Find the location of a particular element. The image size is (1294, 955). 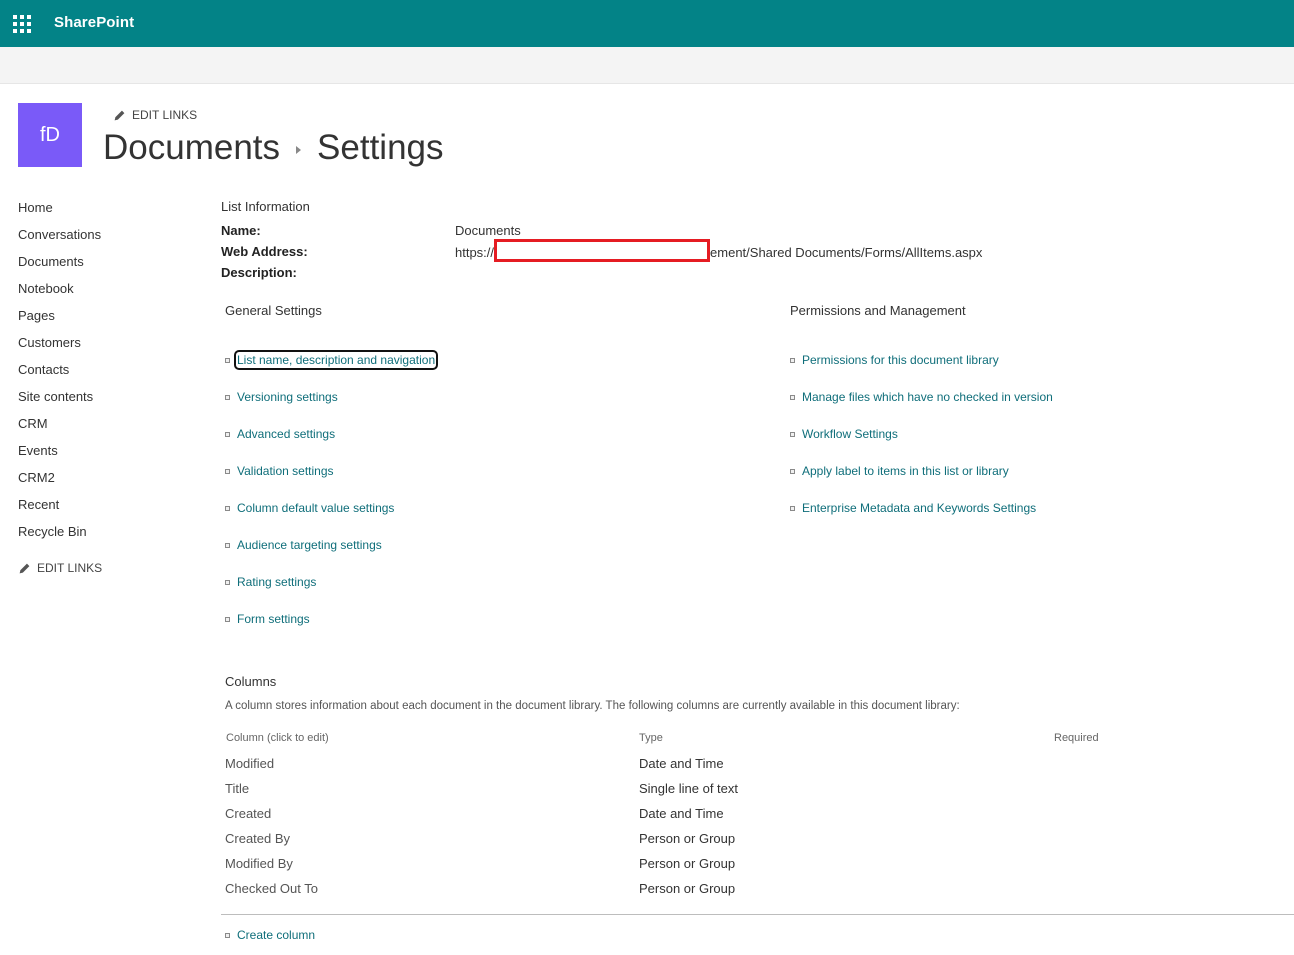

redaction-box is located at coordinates (602, 250).